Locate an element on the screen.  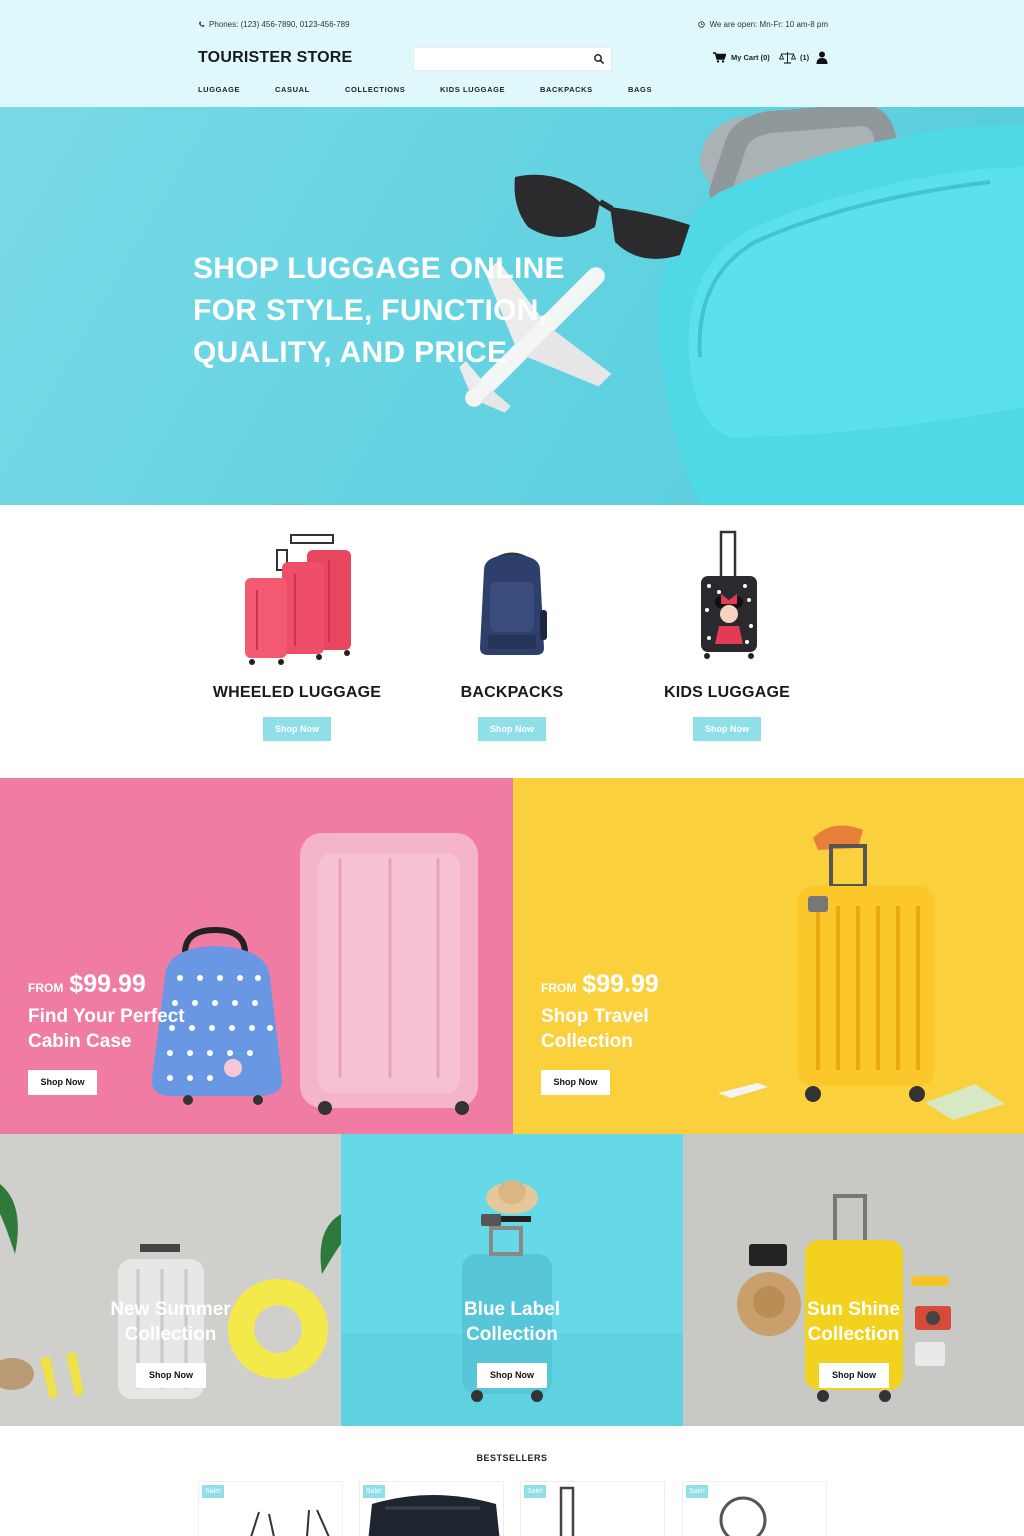
category-wheeled-luggage: WHEELED LUGGAGE Shop Now is located at coordinates (297, 635).